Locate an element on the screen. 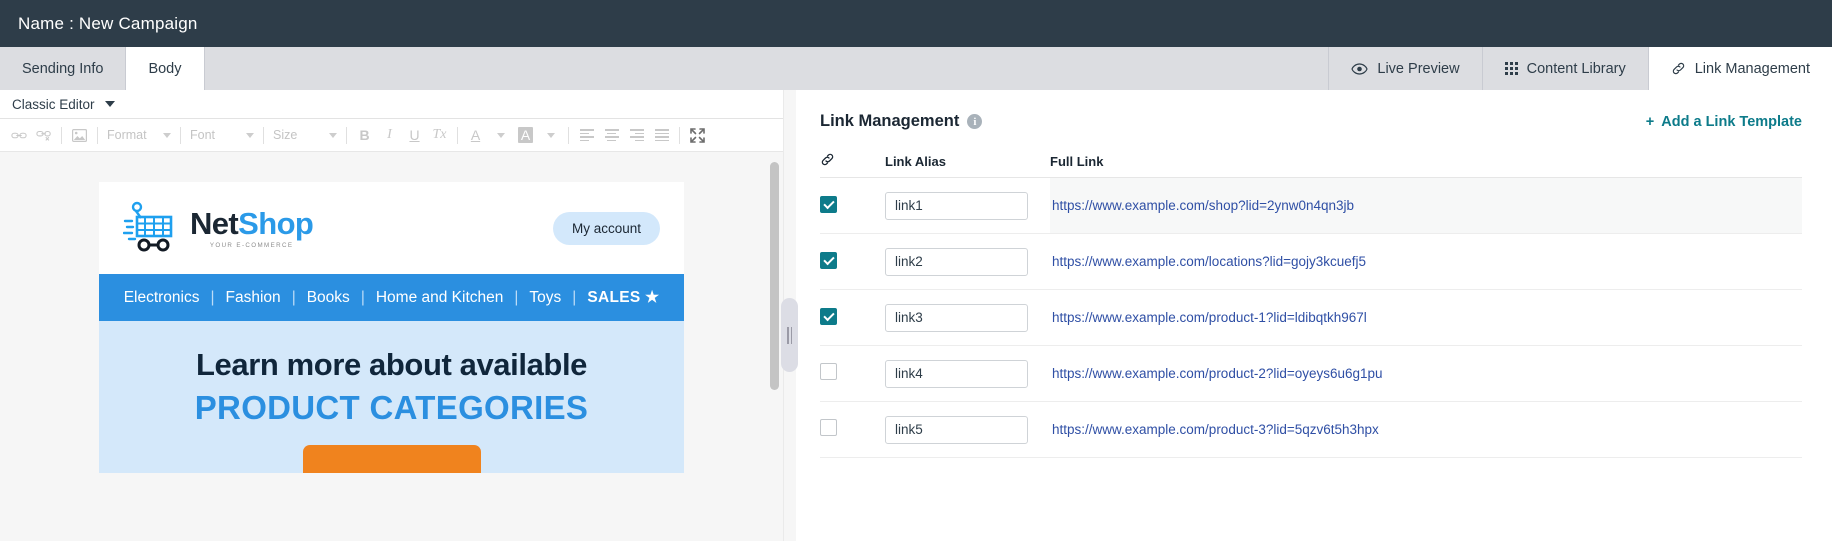 The image size is (1832, 541). align-justify-icon is located at coordinates (661, 135).